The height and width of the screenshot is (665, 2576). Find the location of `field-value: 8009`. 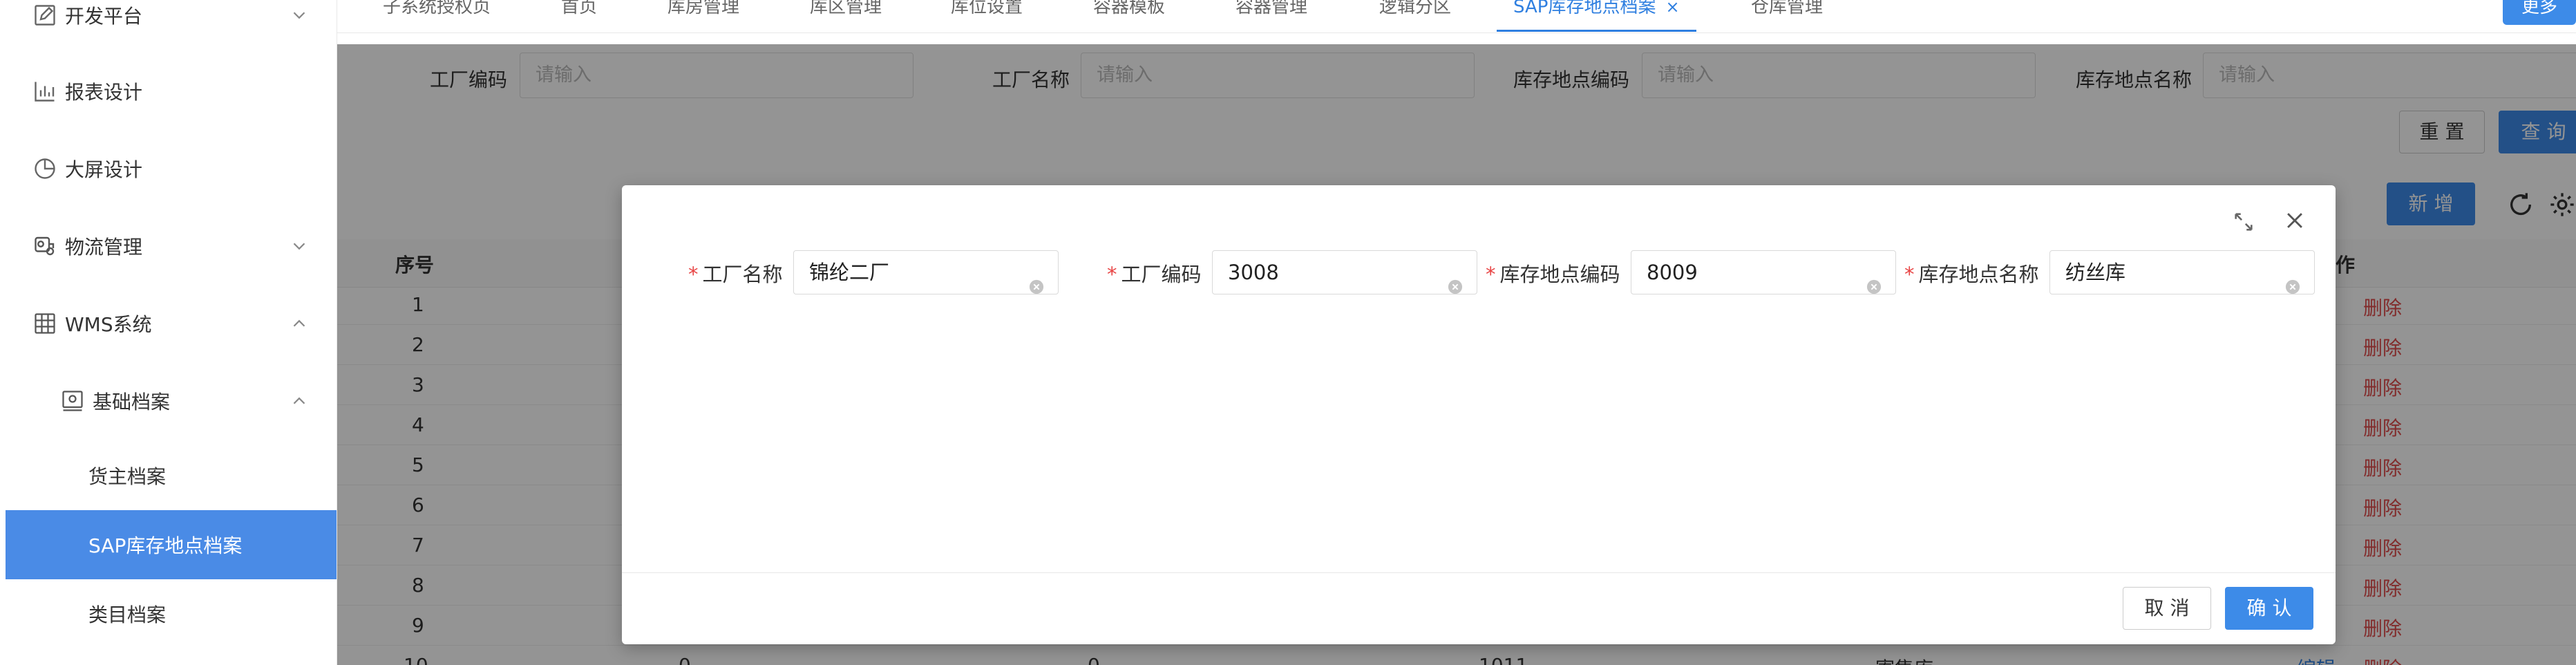

field-value: 8009 is located at coordinates (1672, 272).